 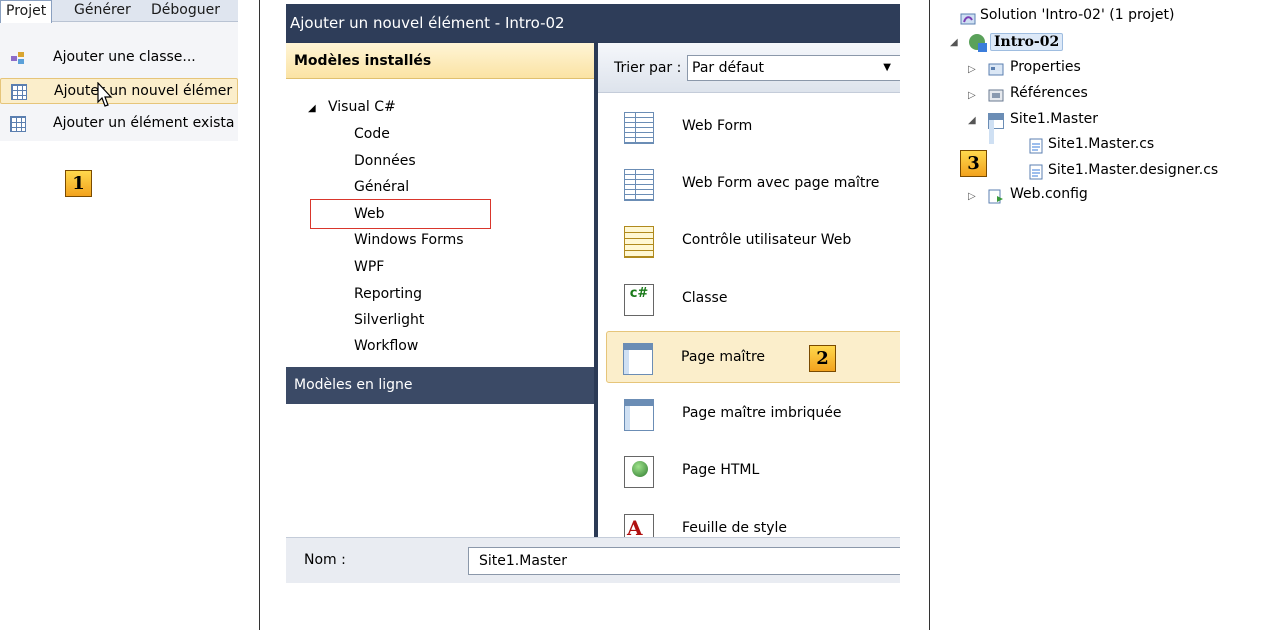 I want to click on template-web-form-master: Web Form avec page maître, so click(x=754, y=184).